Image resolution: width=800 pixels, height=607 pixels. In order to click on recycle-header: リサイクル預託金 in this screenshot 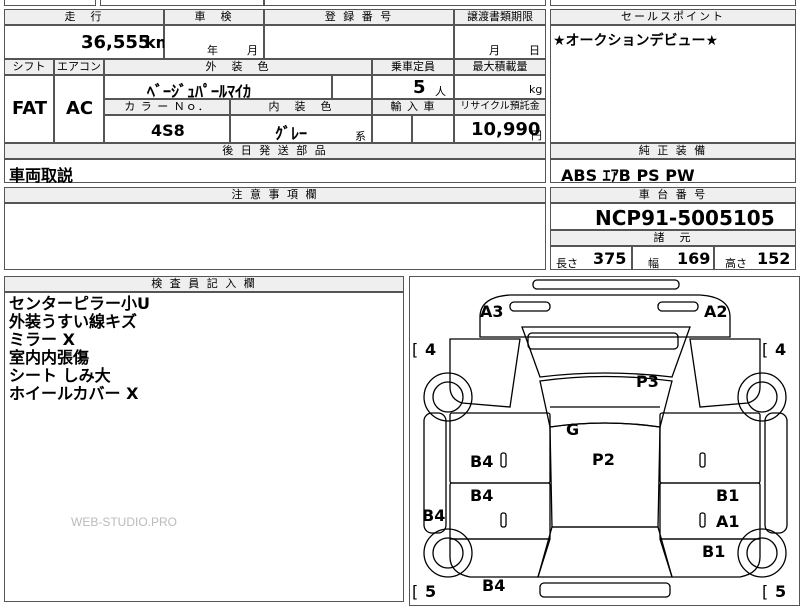, I will do `click(500, 107)`.